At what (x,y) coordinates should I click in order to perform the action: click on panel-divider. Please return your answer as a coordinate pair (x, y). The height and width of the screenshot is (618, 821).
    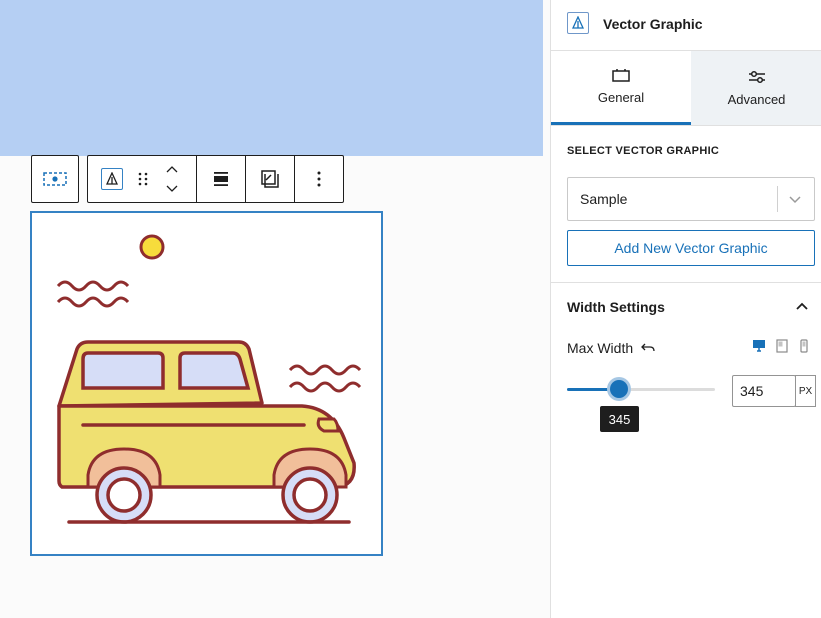
    Looking at the image, I should click on (686, 282).